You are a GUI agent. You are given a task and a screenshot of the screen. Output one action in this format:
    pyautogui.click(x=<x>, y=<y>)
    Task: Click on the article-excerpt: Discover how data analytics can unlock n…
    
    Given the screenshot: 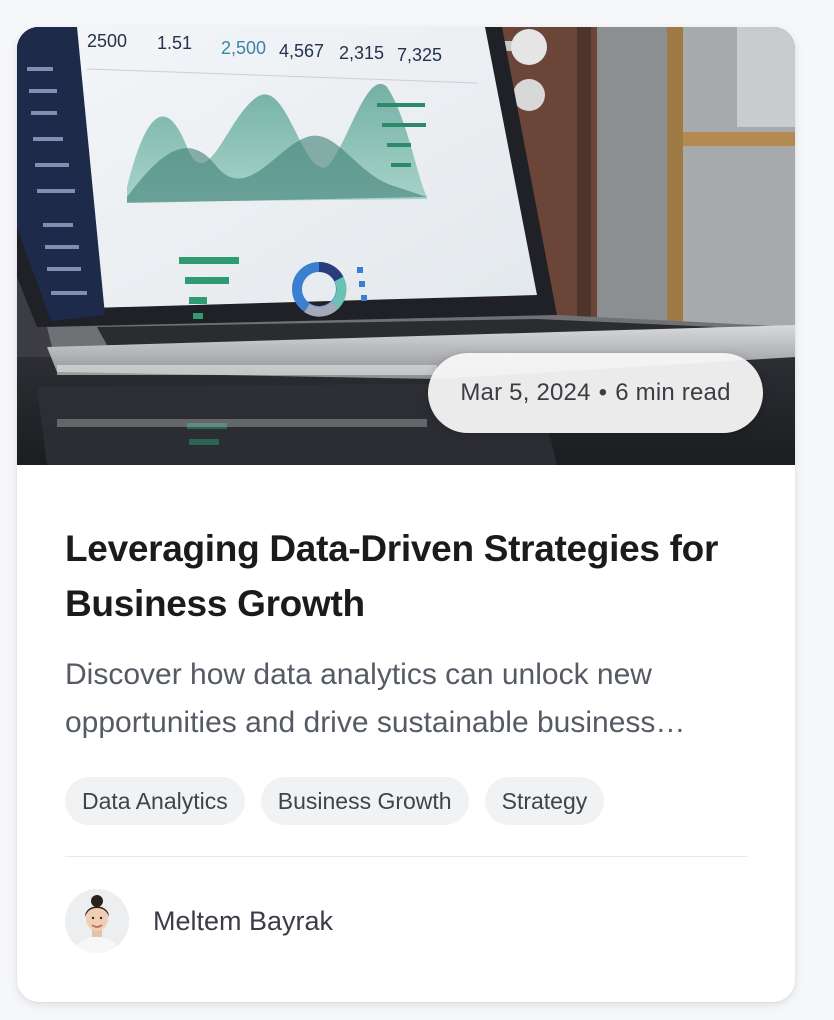 What is the action you would take?
    pyautogui.click(x=360, y=698)
    